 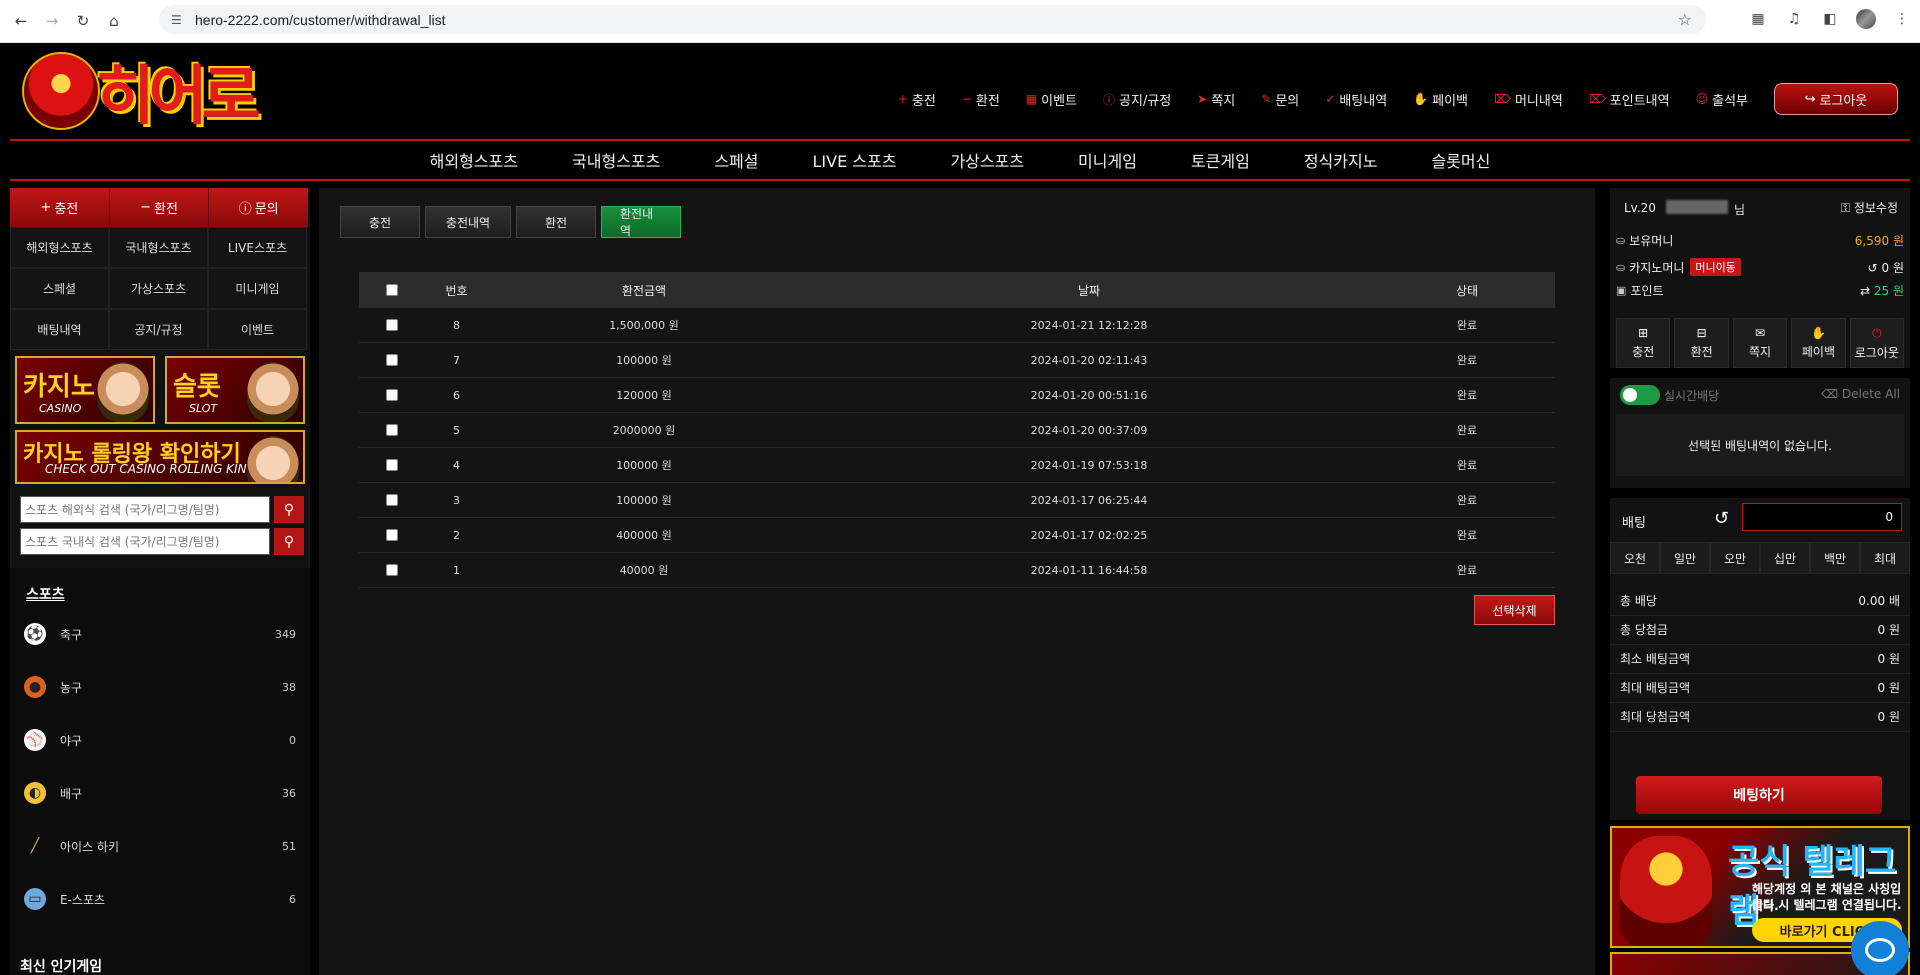 What do you see at coordinates (1885, 558) in the screenshot?
I see `amount-button: 최대` at bounding box center [1885, 558].